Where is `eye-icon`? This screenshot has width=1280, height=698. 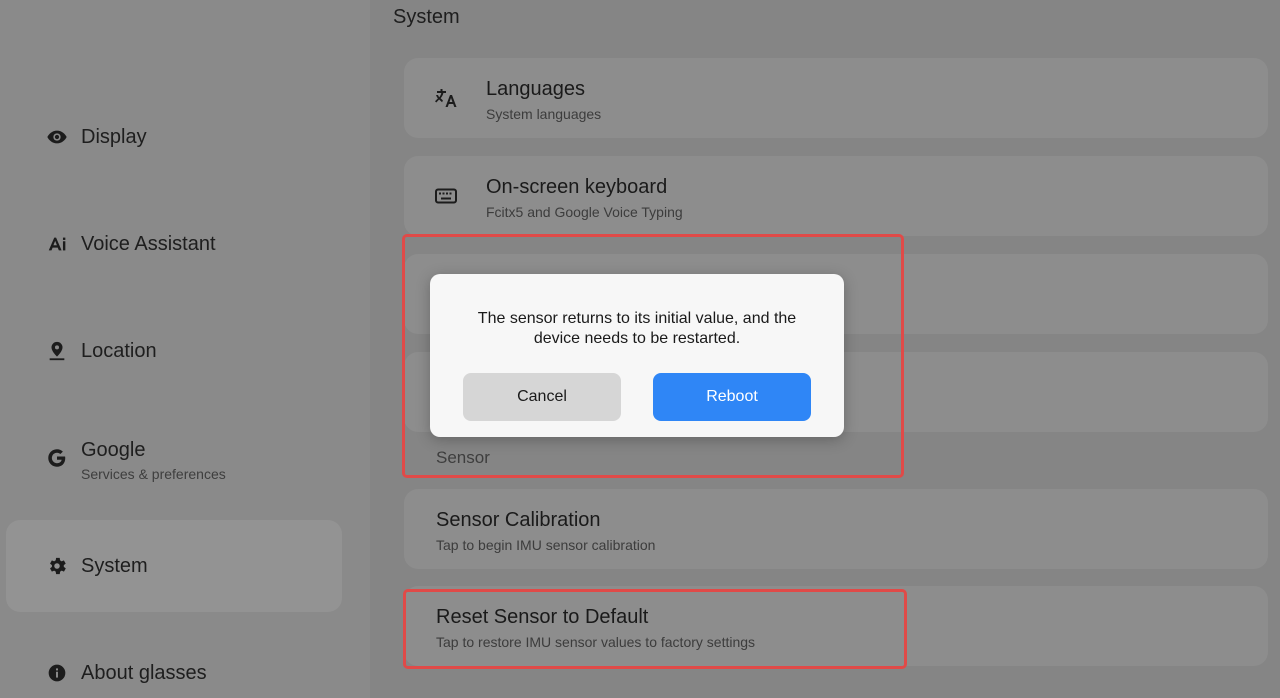 eye-icon is located at coordinates (57, 137).